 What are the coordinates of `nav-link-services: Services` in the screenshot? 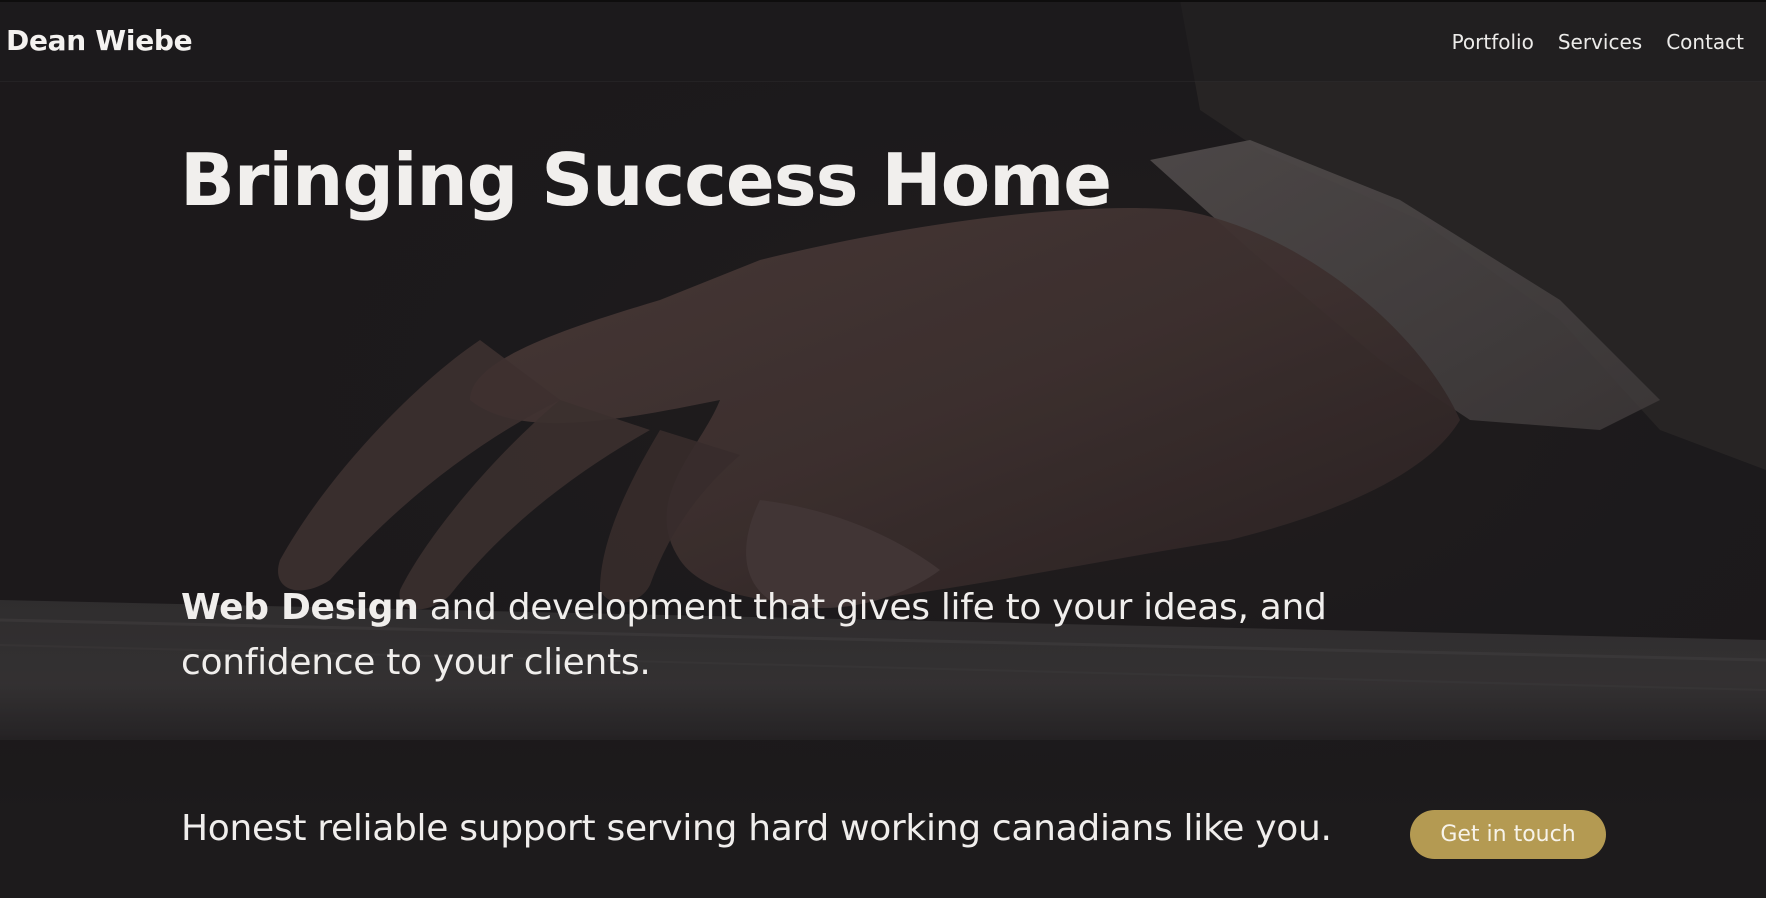 It's located at (1600, 42).